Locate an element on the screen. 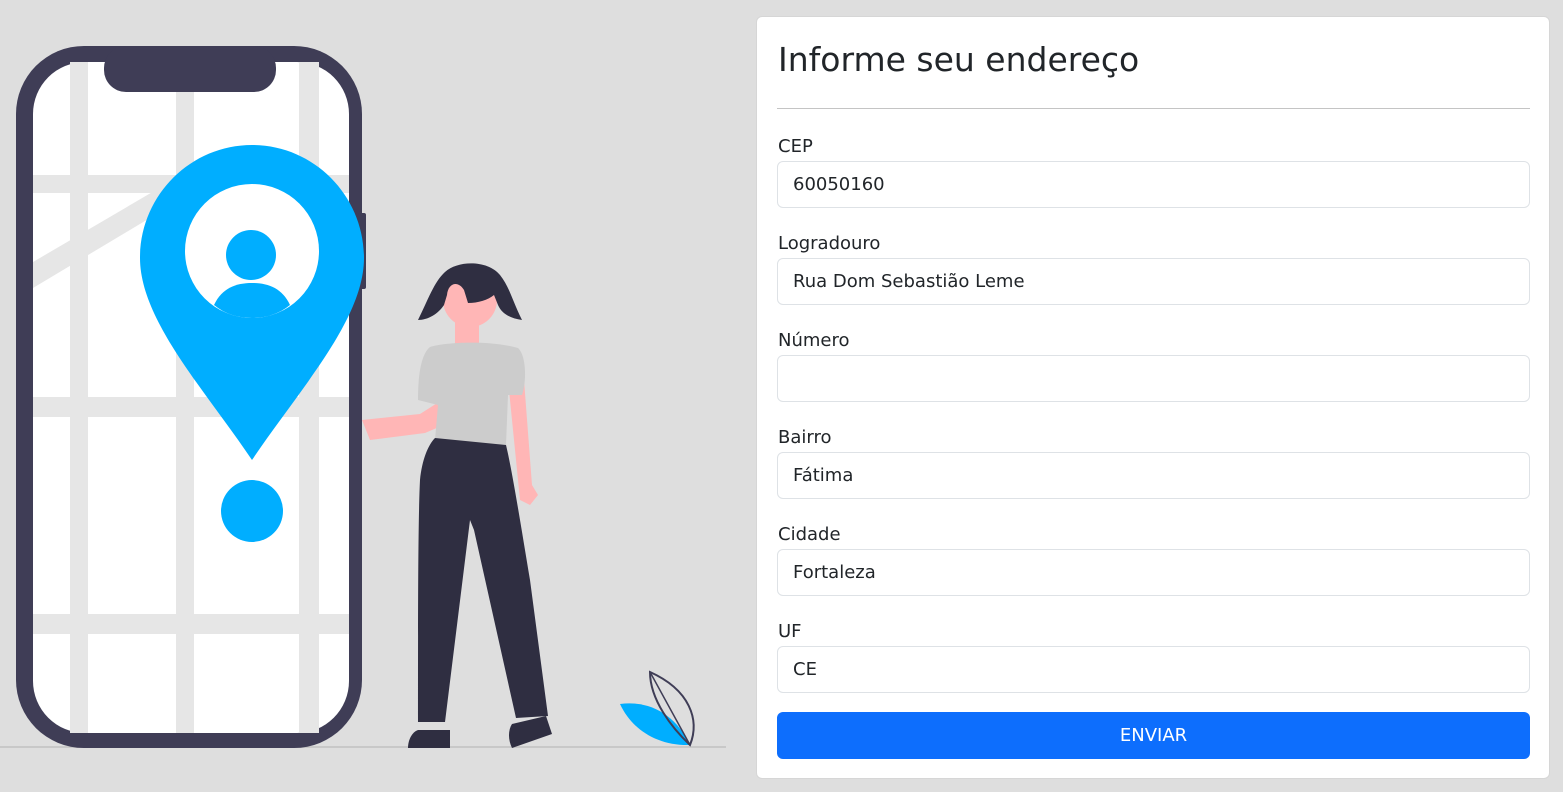  uf-input is located at coordinates (1153, 669).